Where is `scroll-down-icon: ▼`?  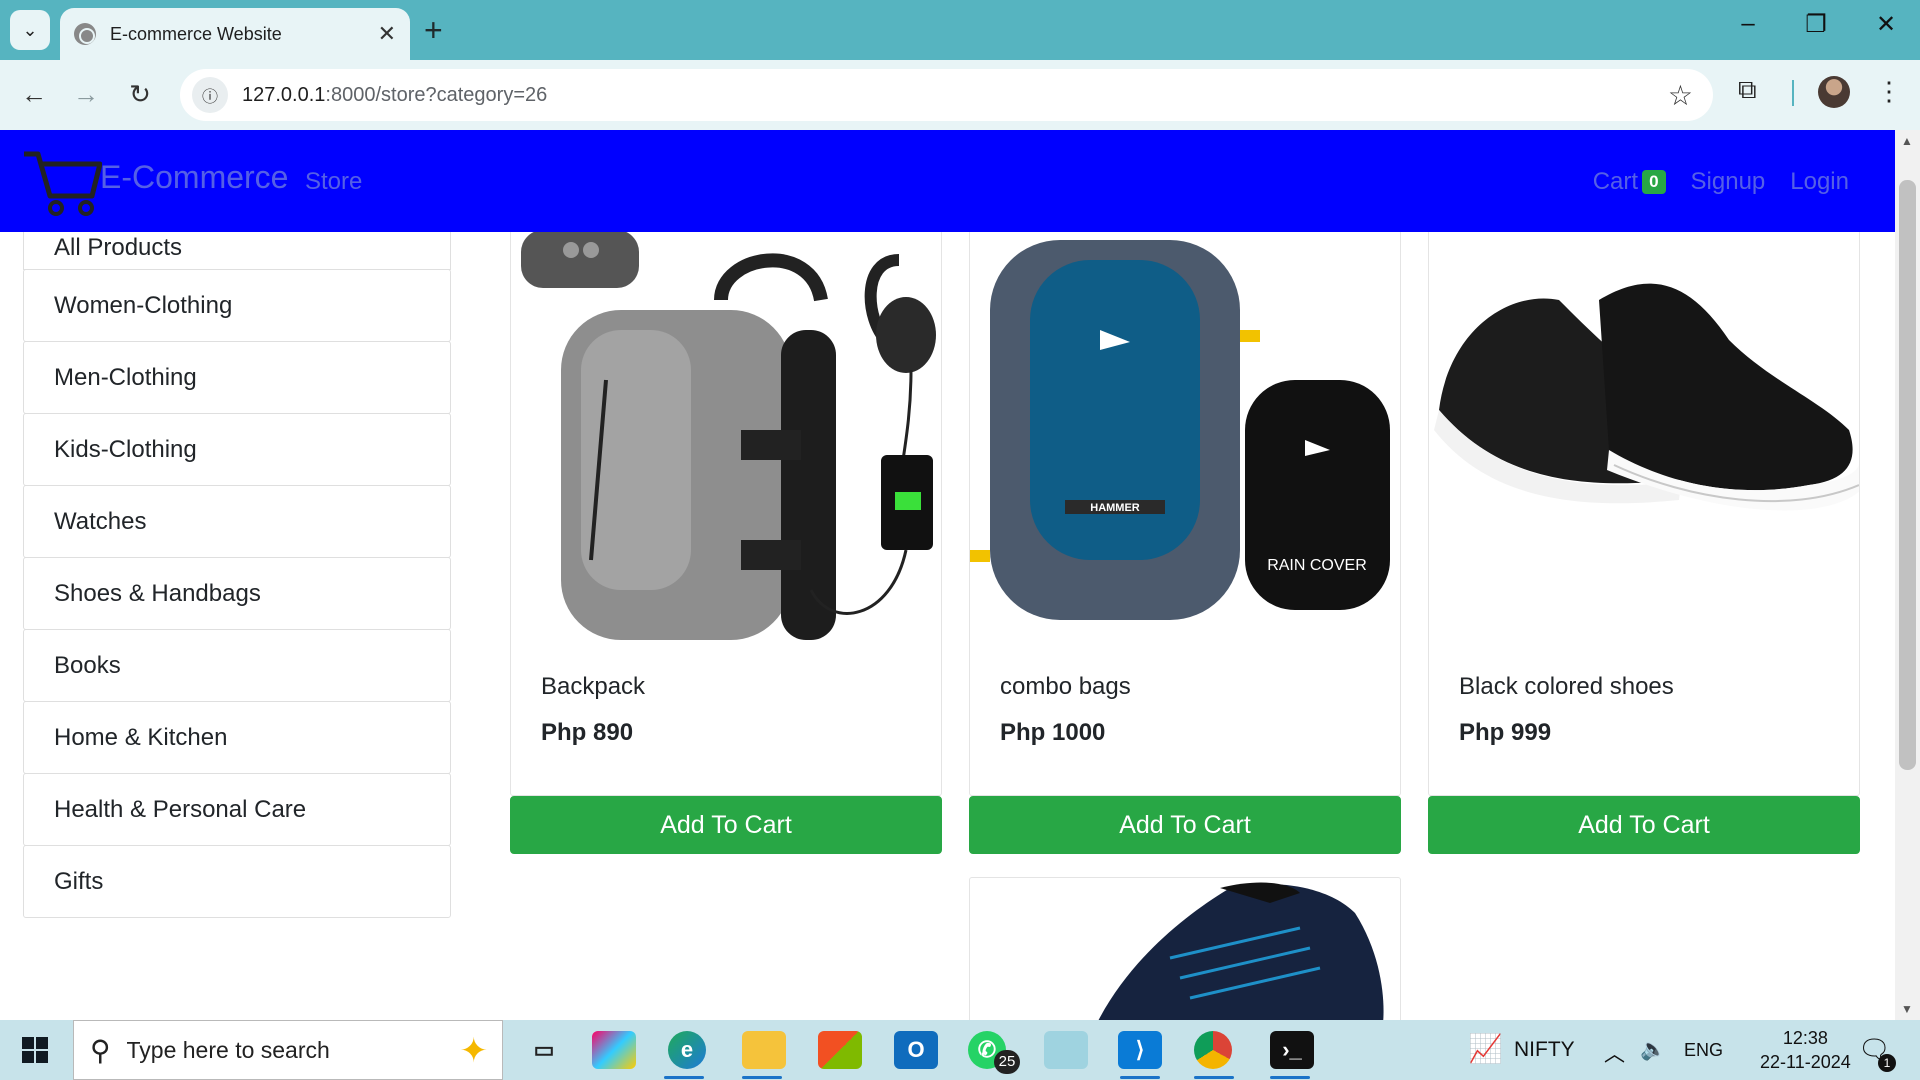
scroll-down-icon: ▼ is located at coordinates (1907, 1009).